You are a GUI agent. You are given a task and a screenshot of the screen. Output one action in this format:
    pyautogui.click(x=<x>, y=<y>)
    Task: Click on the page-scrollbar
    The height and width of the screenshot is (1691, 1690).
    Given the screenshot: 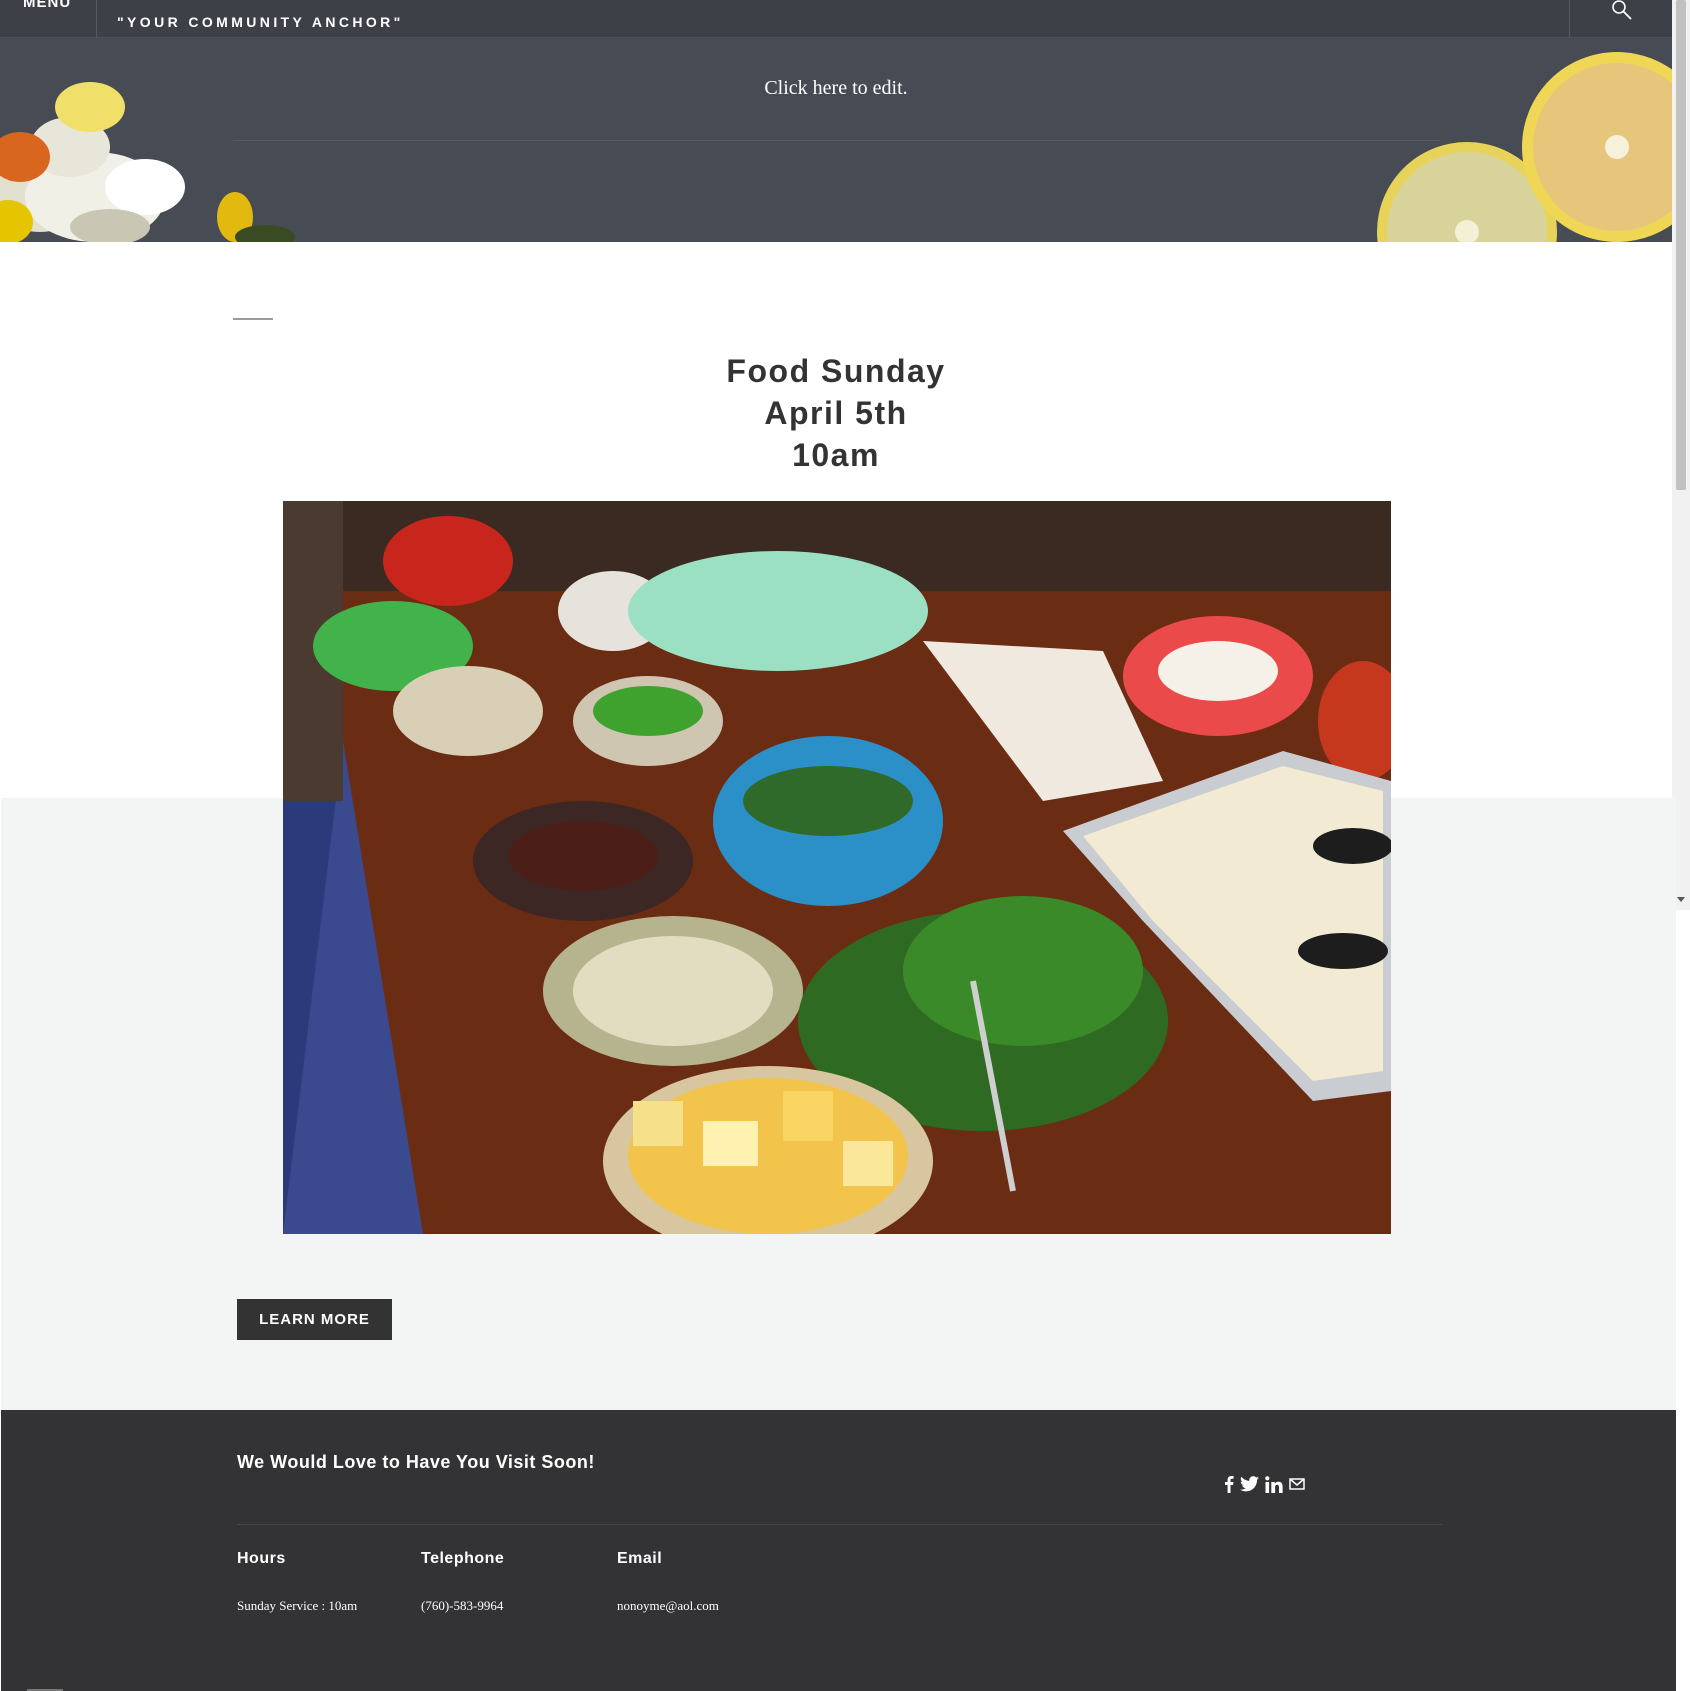 What is the action you would take?
    pyautogui.click(x=1681, y=455)
    